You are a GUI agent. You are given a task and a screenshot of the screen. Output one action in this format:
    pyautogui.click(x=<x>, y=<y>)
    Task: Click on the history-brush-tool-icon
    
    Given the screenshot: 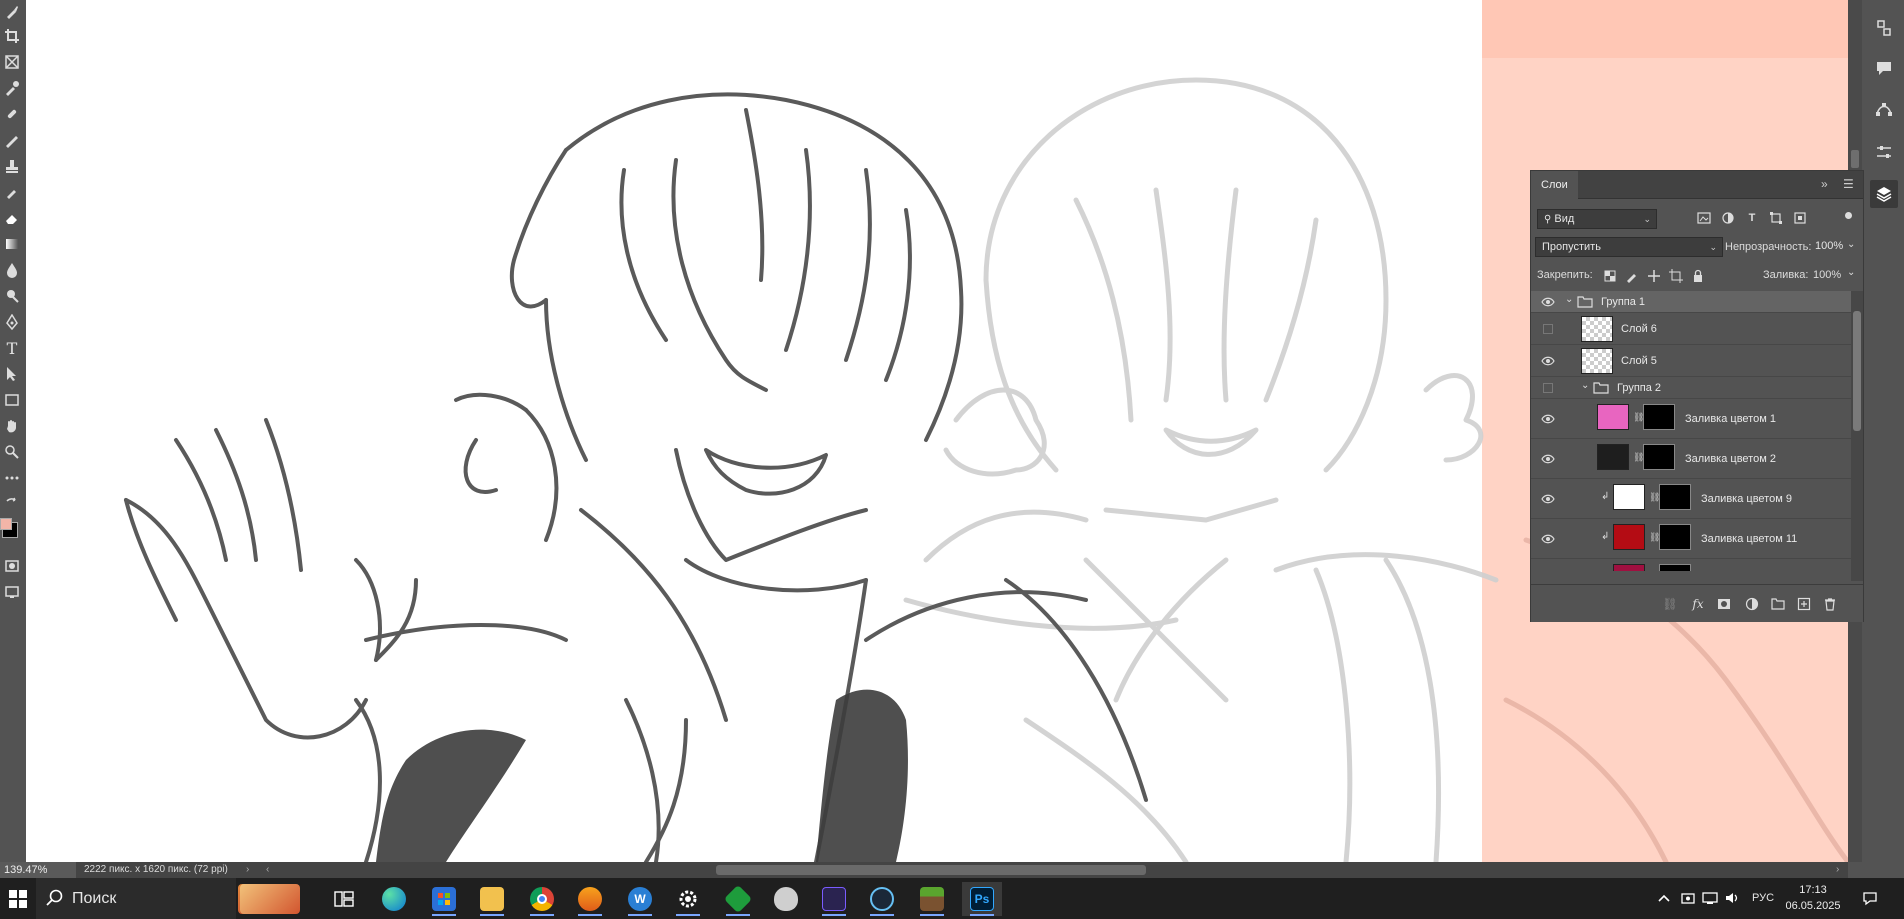 What is the action you would take?
    pyautogui.click(x=12, y=192)
    